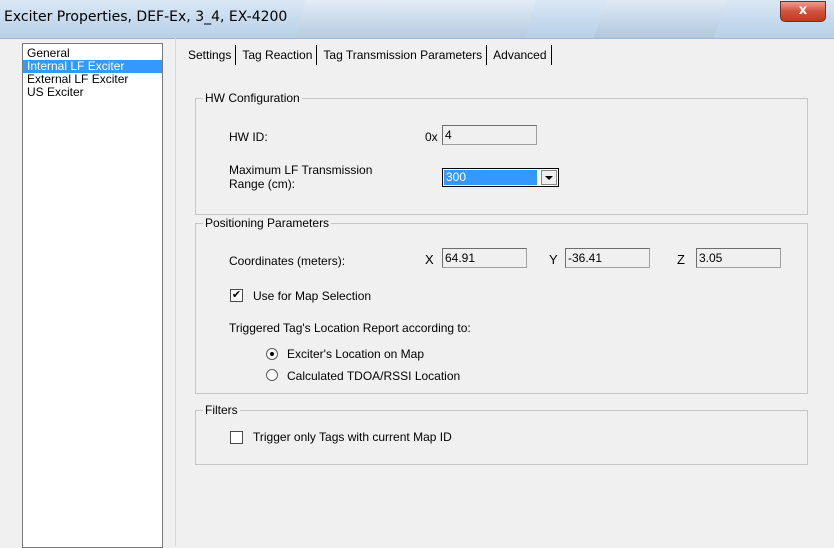 Image resolution: width=834 pixels, height=548 pixels. Describe the element at coordinates (312, 296) in the screenshot. I see `use-map-selection-label: Use for Map Selection` at that location.